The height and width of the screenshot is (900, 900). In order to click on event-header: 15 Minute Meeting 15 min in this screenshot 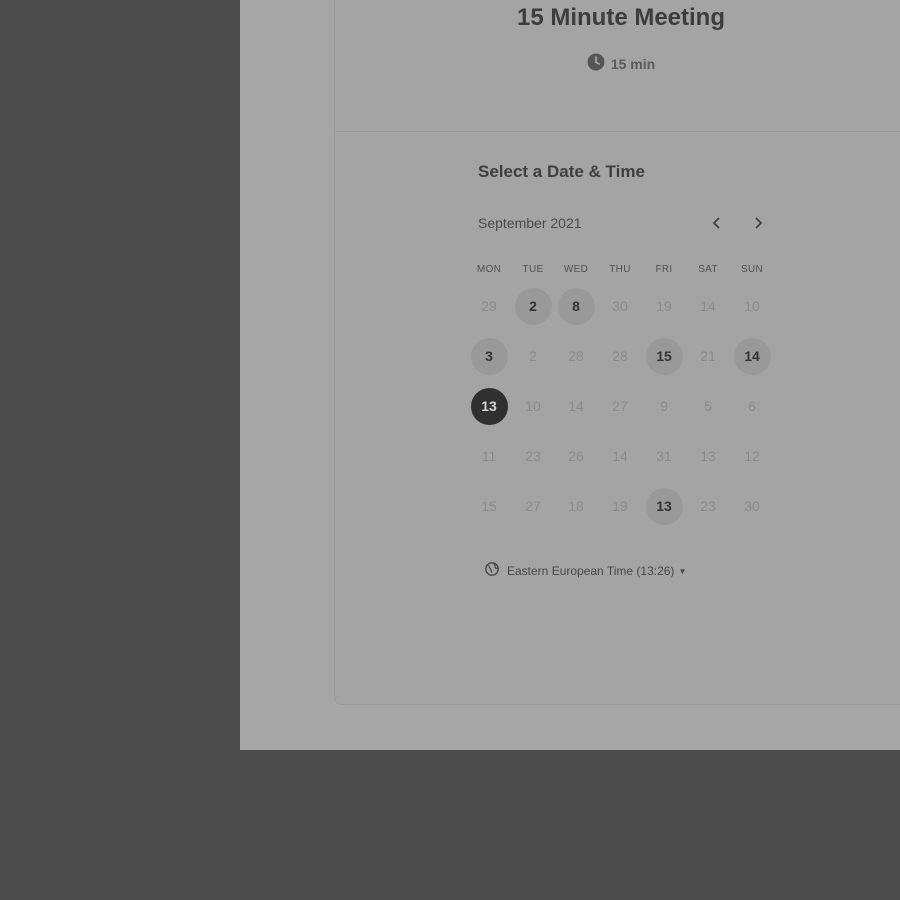, I will do `click(617, 66)`.